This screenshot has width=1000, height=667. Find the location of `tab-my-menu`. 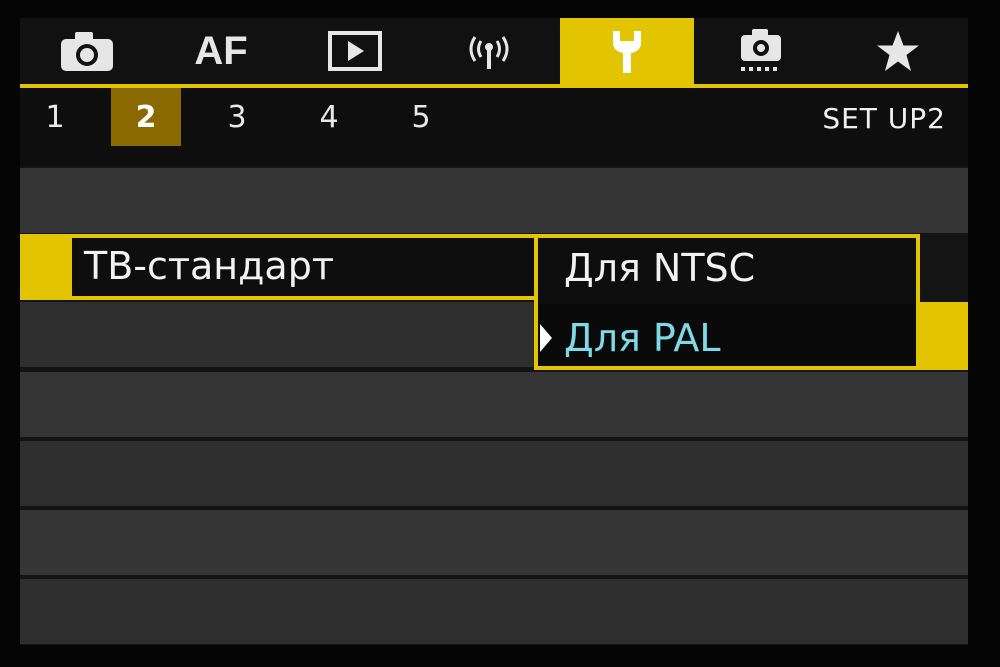

tab-my-menu is located at coordinates (898, 51).